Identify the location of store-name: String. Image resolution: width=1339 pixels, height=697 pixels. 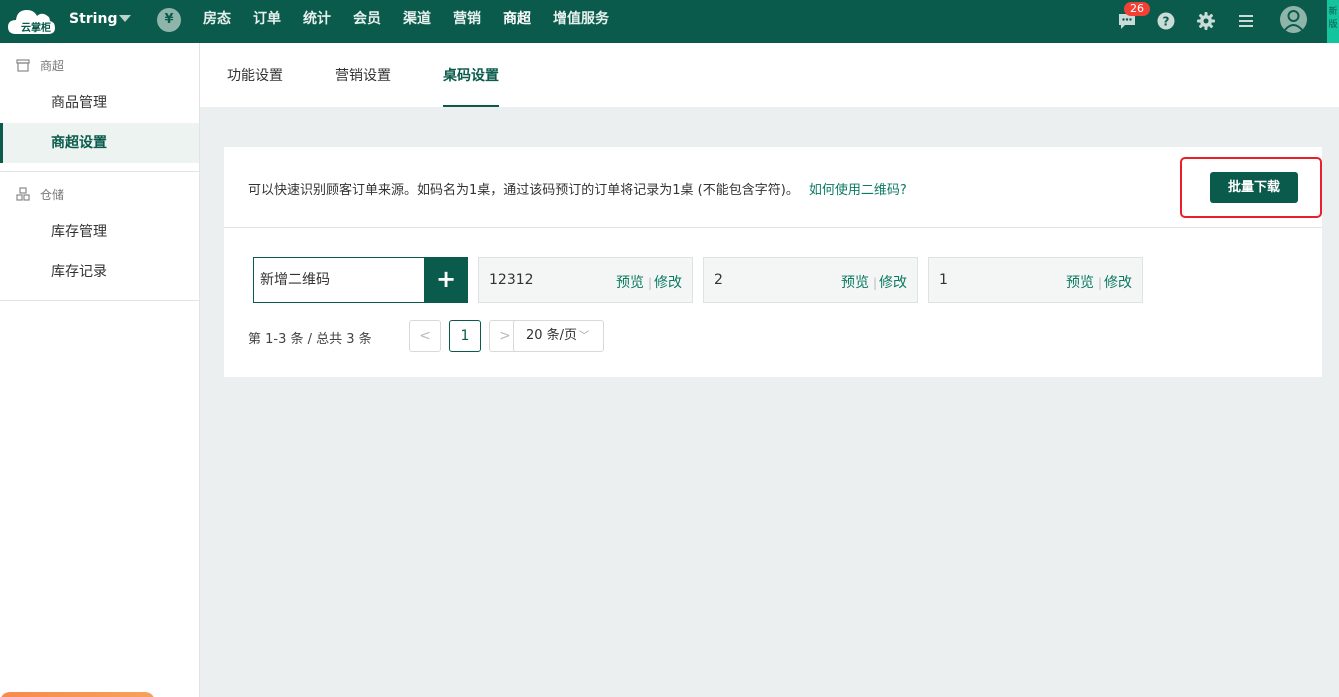
(93, 19).